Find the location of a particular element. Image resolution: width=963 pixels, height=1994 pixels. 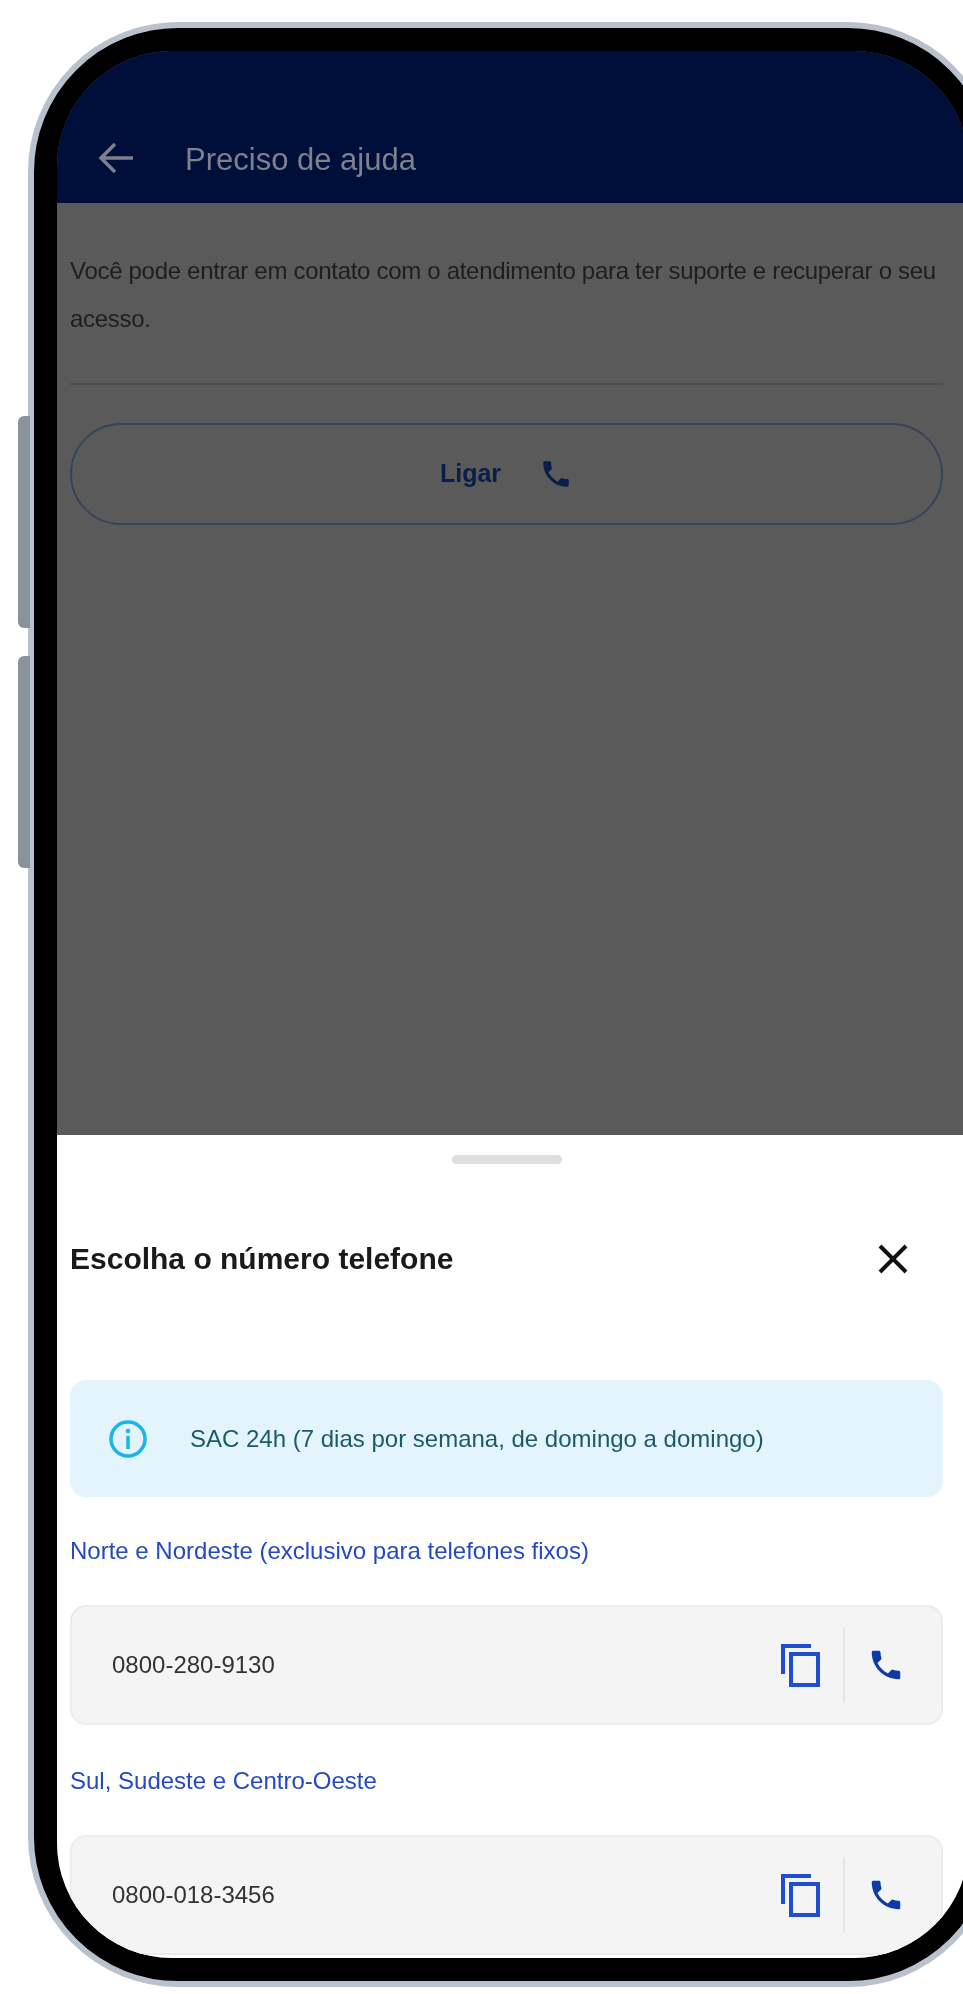

phone-number: 0800-280-9130 is located at coordinates (194, 1665).